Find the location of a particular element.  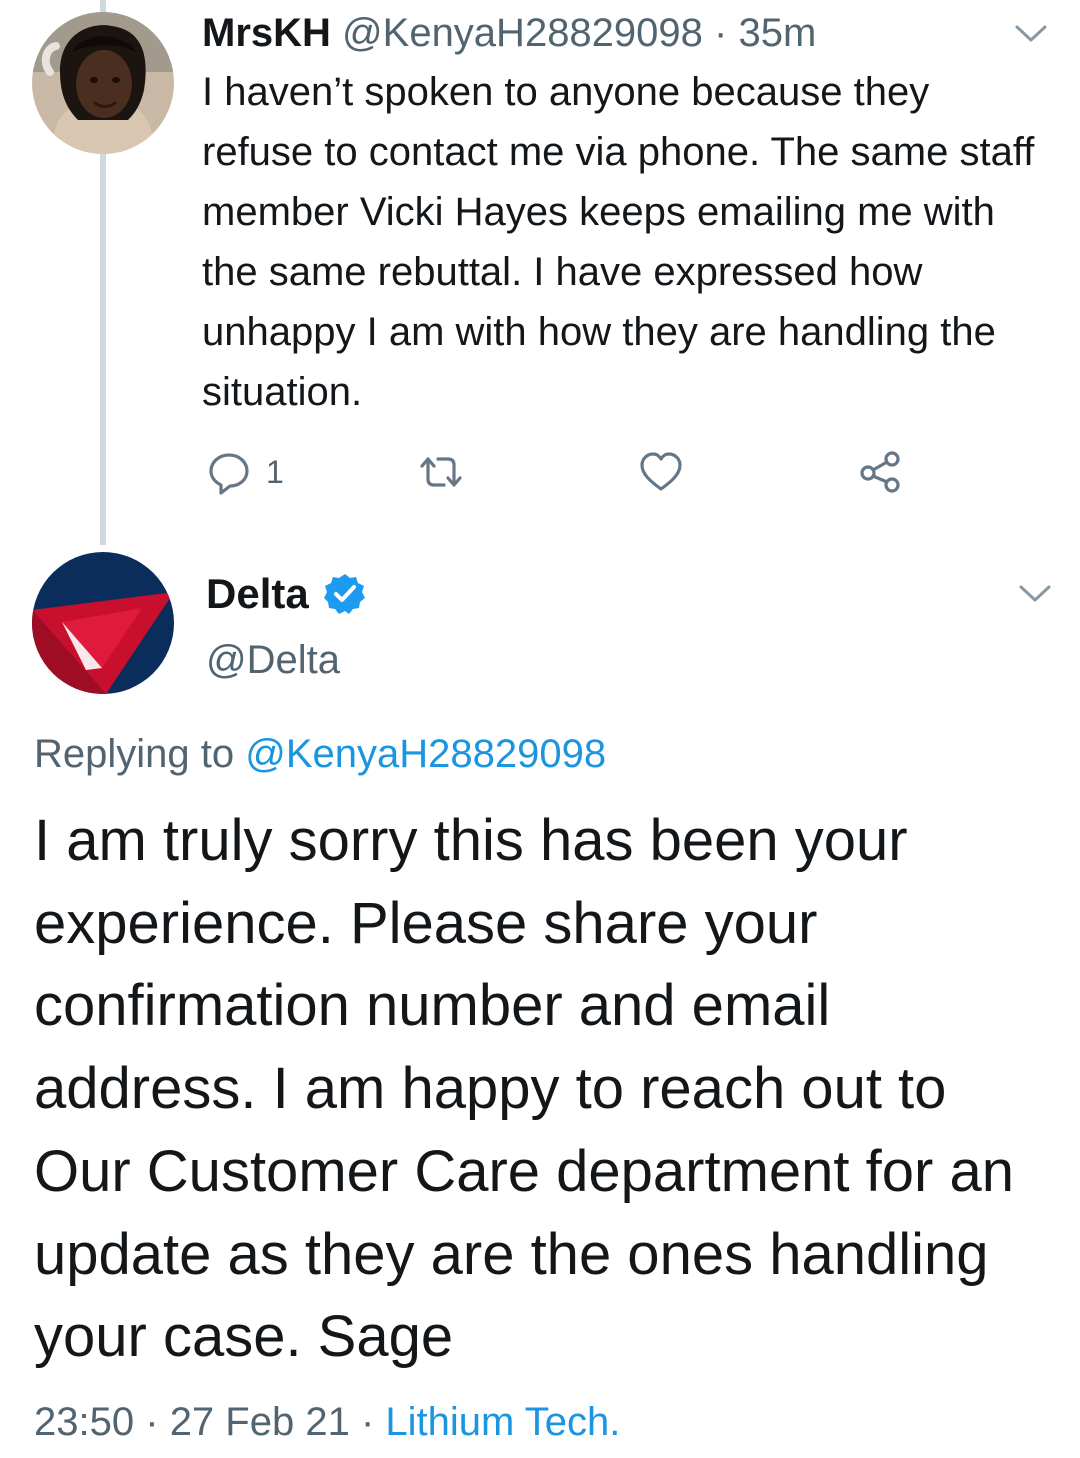

retweet-icon is located at coordinates (441, 472).